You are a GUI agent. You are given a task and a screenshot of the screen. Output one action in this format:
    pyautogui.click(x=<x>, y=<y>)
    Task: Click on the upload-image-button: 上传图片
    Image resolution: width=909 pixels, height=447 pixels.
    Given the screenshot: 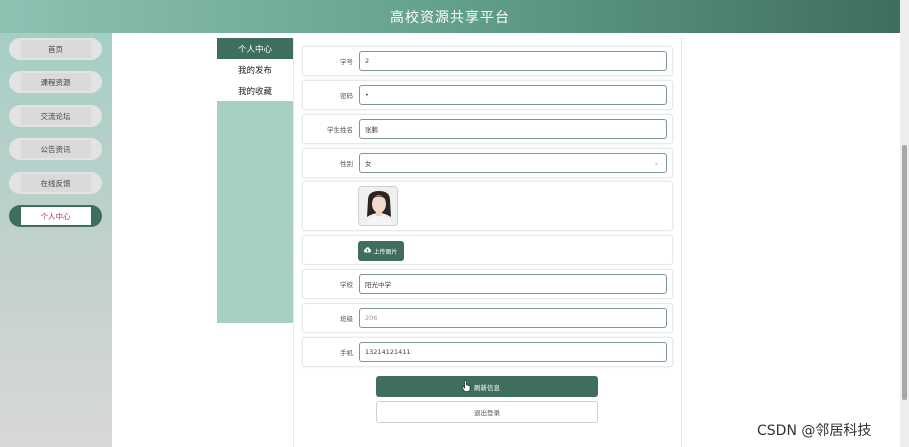 What is the action you would take?
    pyautogui.click(x=381, y=251)
    